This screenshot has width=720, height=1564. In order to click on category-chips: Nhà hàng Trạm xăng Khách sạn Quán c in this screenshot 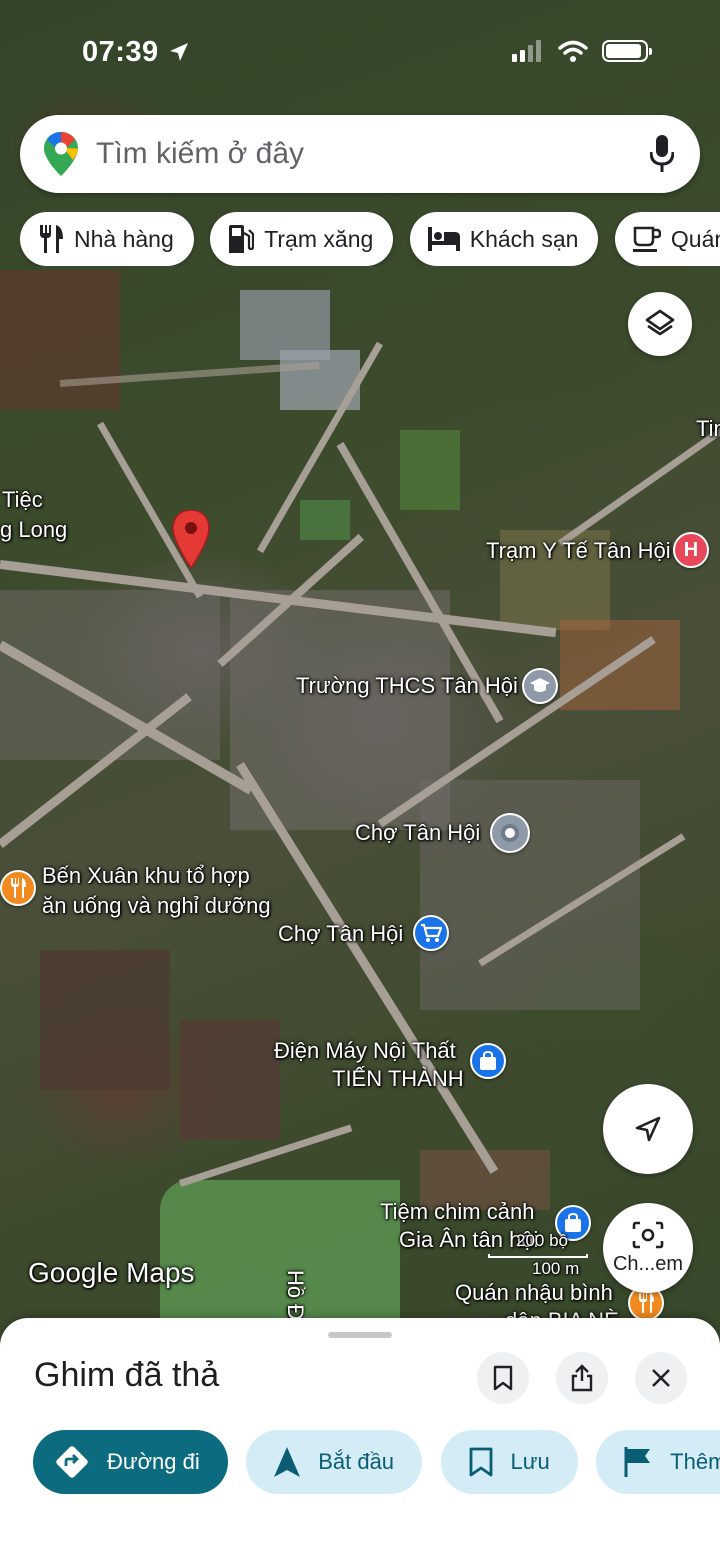, I will do `click(370, 239)`.